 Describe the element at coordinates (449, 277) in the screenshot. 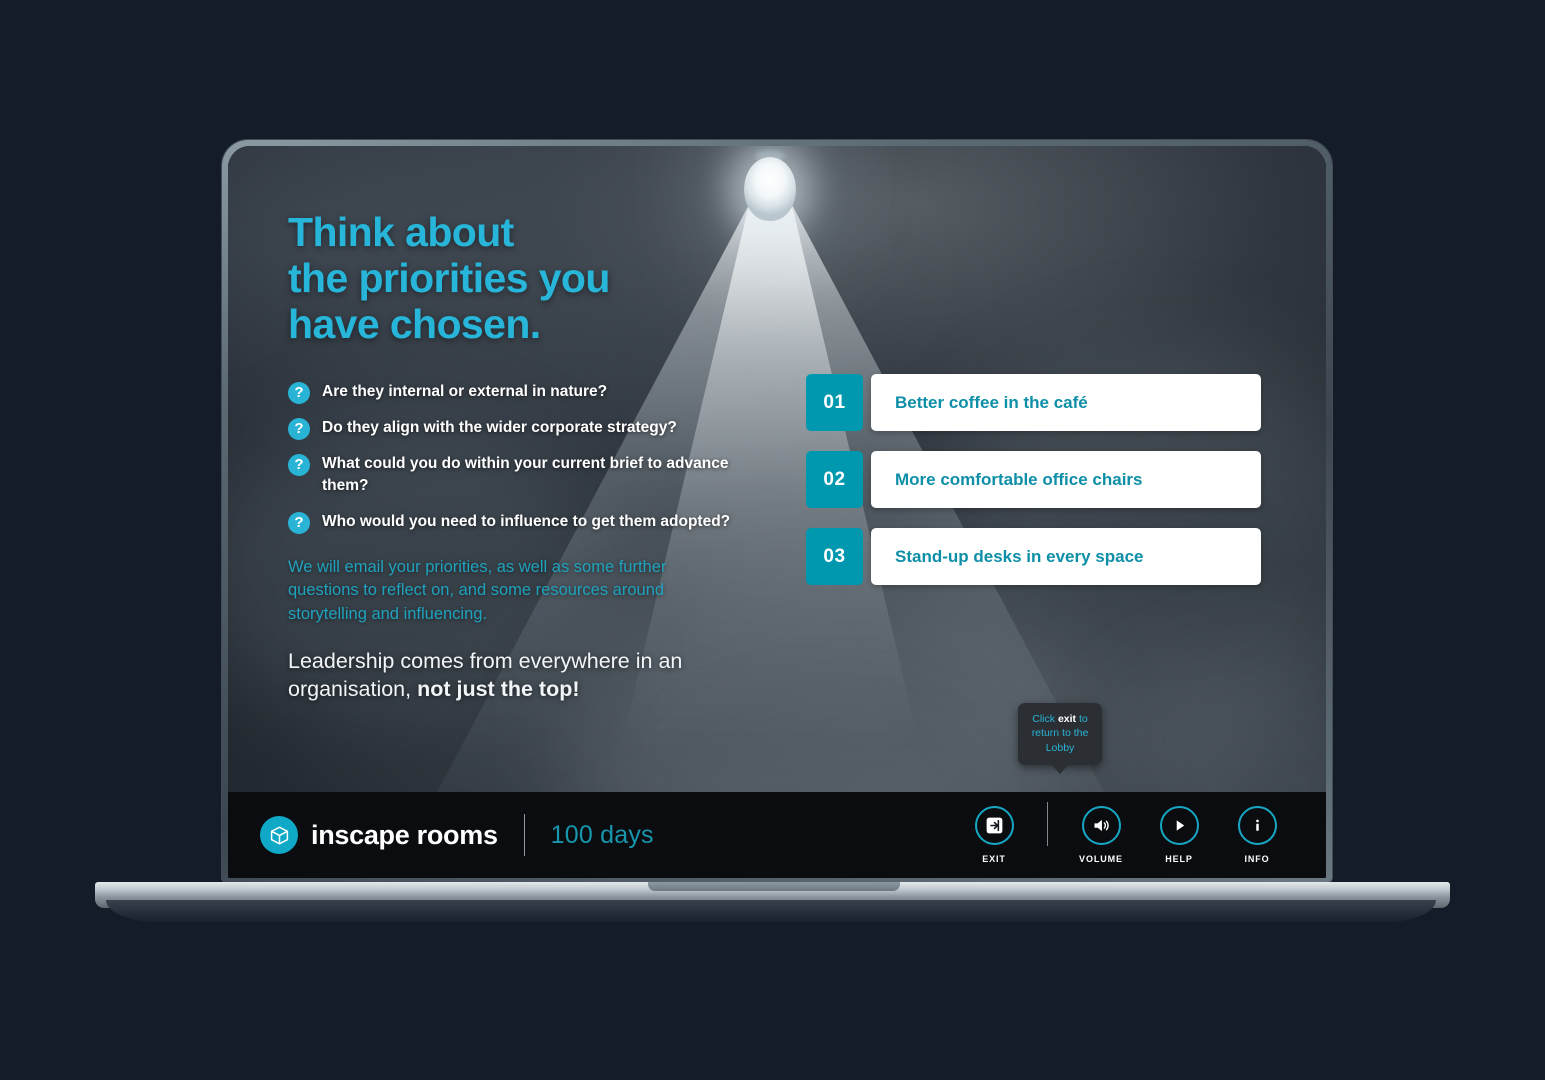

I see `headline-line-2: the priorities you` at that location.